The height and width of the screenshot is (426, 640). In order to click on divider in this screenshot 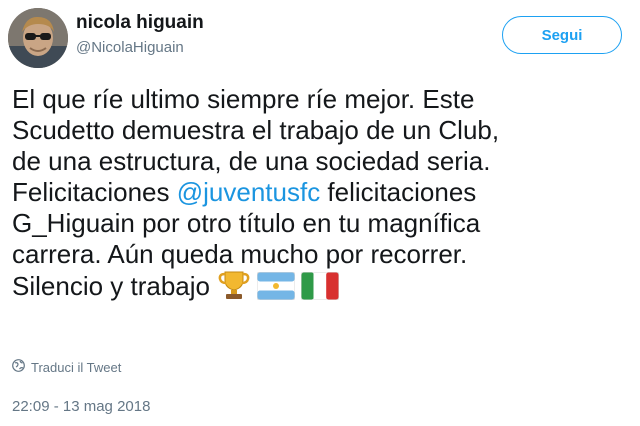, I will do `click(320, 390)`.